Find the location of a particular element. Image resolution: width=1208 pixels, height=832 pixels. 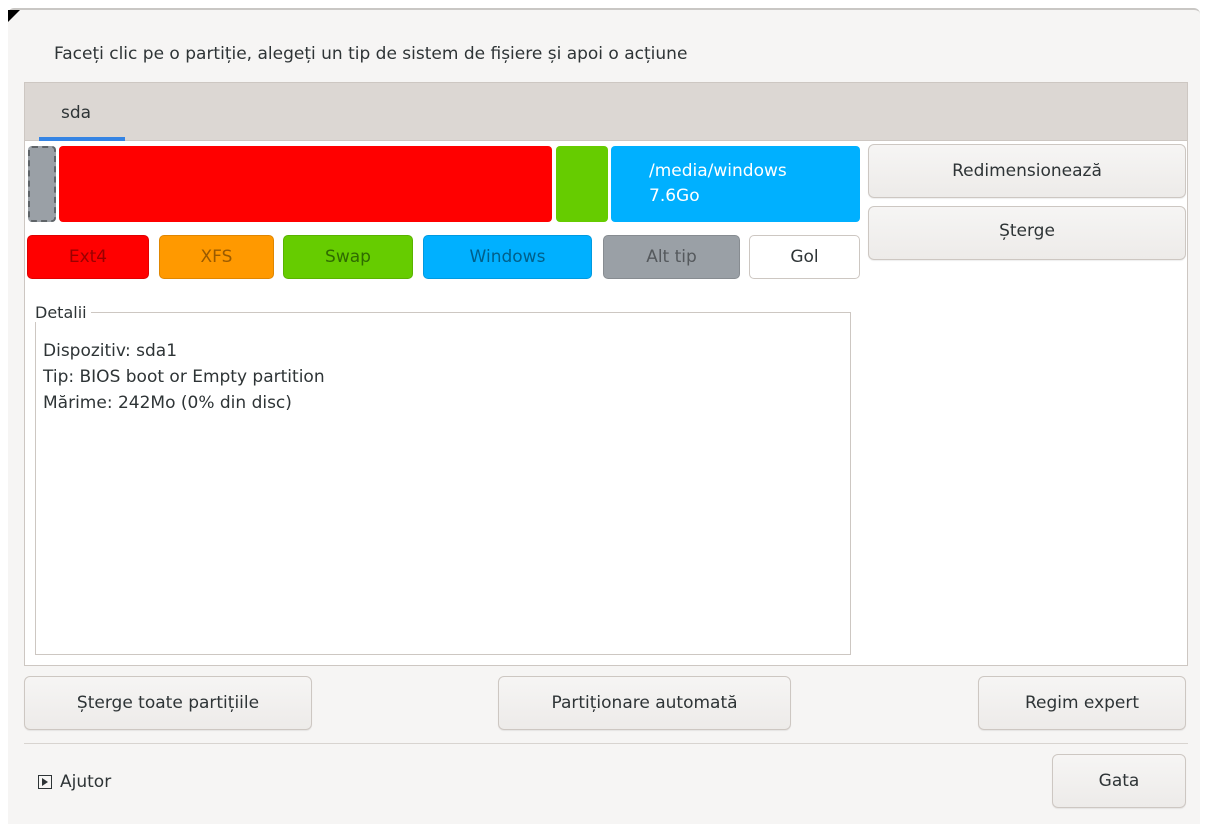

partition-windows: /media/windows 7.6Go is located at coordinates (735, 184).